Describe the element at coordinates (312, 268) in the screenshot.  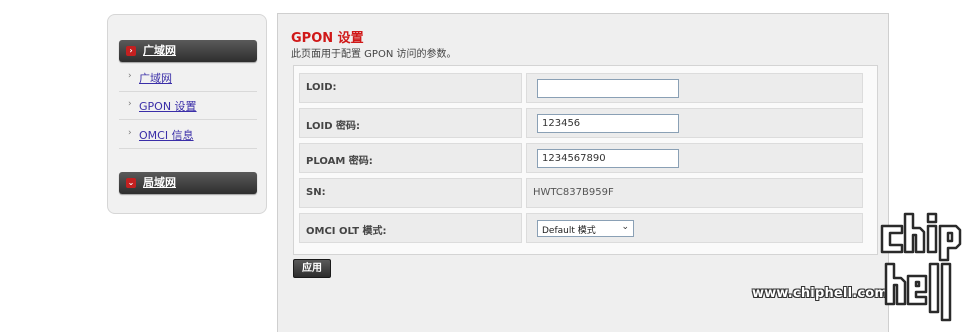
I see `apply-button: 应用` at that location.